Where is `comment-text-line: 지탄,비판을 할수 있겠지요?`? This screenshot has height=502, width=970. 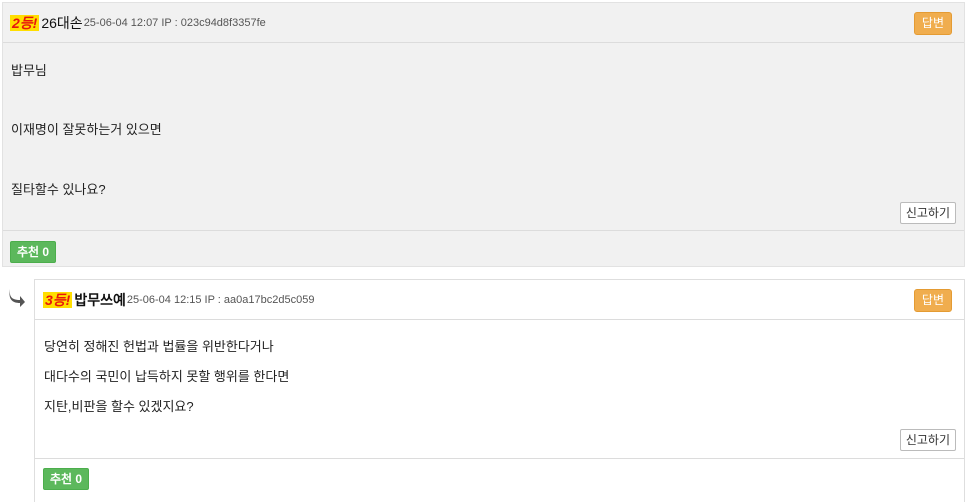
comment-text-line: 지탄,비판을 할수 있겠지요? is located at coordinates (119, 406).